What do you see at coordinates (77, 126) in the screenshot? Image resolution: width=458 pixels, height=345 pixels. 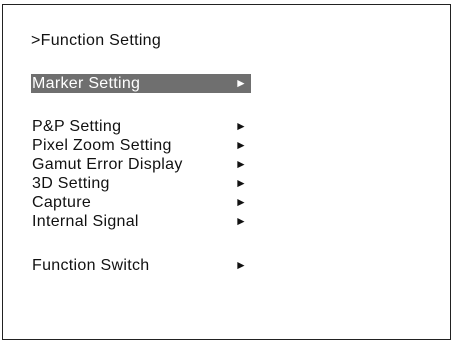 I see `menu-item-label: P&P Setting` at bounding box center [77, 126].